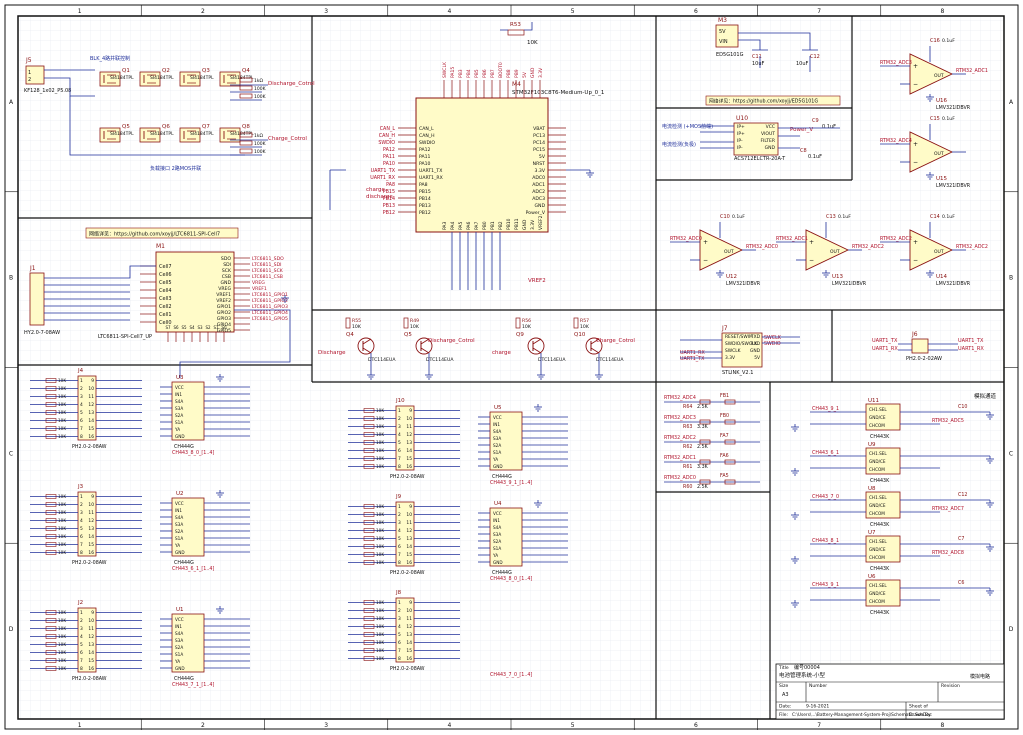  I want to click on mcu-pin-label: UART1_TX, so click(430, 171).